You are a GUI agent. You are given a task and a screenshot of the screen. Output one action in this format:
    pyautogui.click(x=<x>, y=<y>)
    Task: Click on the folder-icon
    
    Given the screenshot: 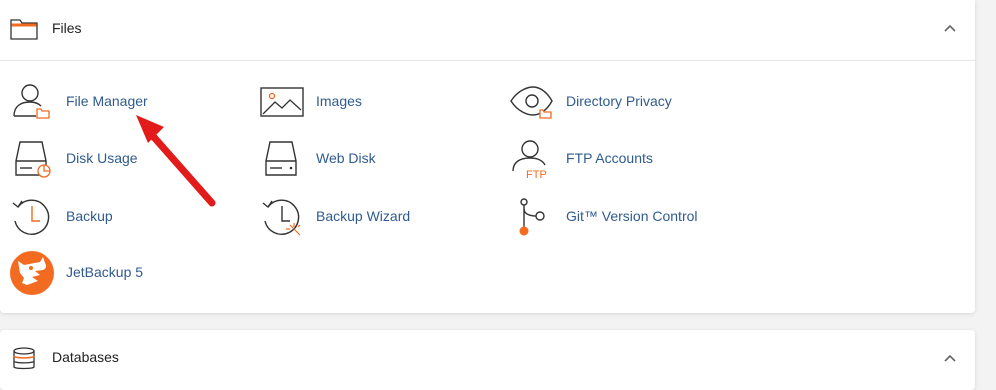 What is the action you would take?
    pyautogui.click(x=24, y=29)
    